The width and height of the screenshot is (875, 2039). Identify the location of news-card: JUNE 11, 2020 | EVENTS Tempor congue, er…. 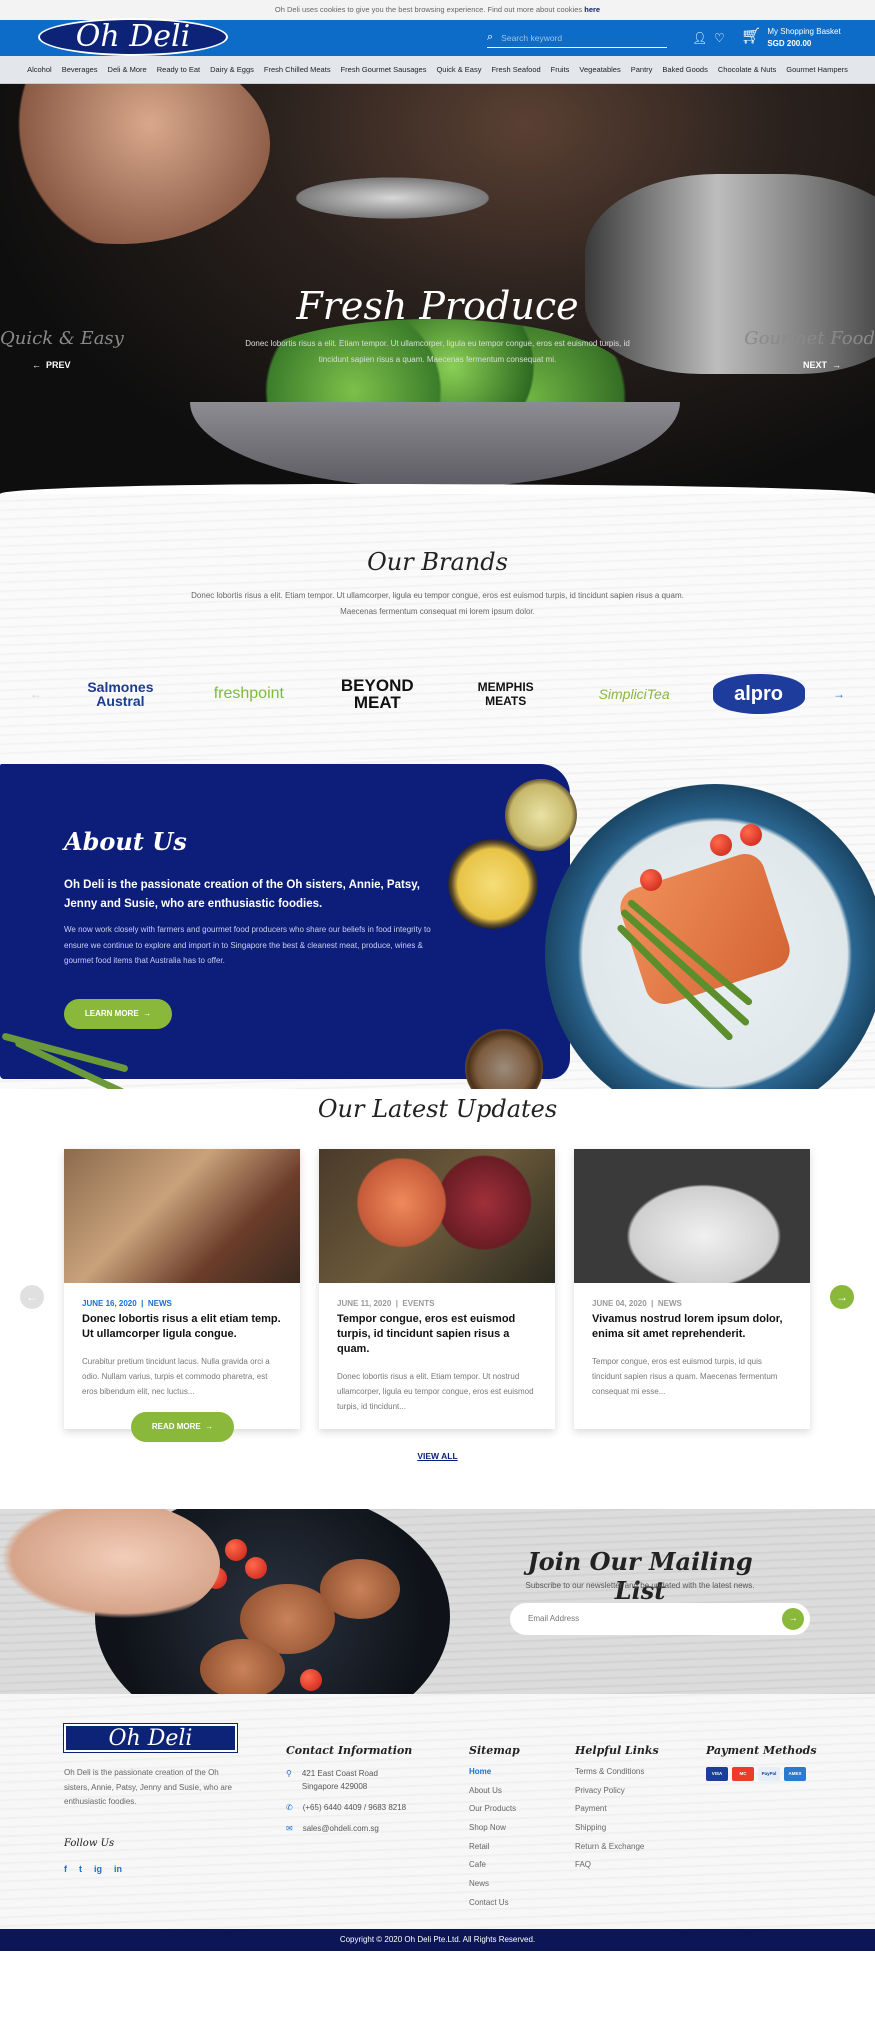
(437, 1289).